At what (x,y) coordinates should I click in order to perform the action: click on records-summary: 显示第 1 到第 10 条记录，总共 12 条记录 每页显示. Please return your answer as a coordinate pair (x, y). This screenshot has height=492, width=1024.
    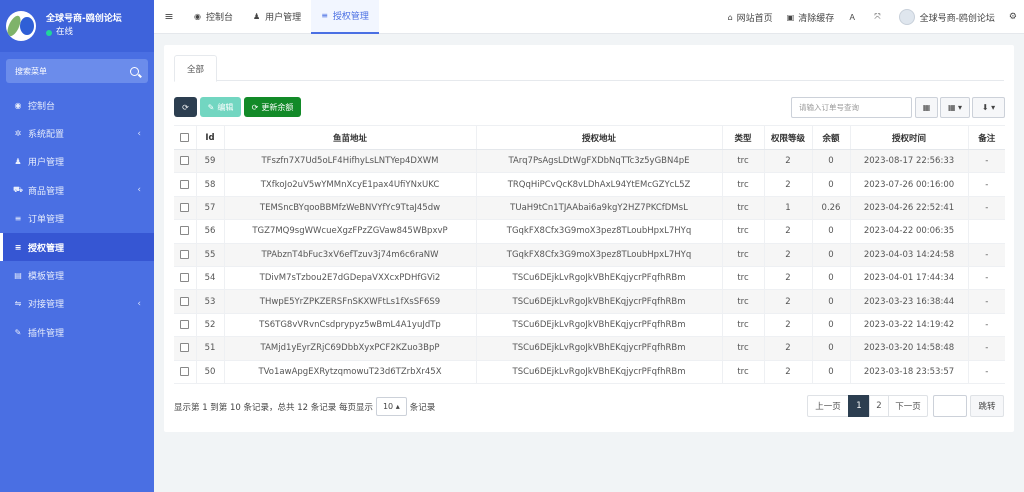
    Looking at the image, I should click on (273, 407).